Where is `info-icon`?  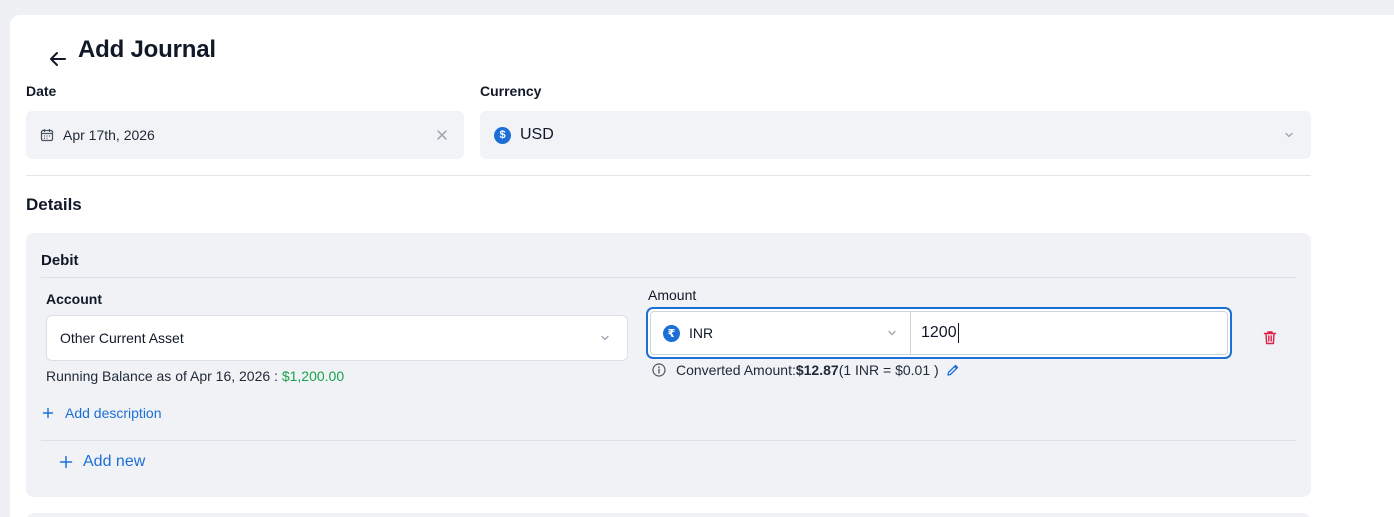
info-icon is located at coordinates (659, 370).